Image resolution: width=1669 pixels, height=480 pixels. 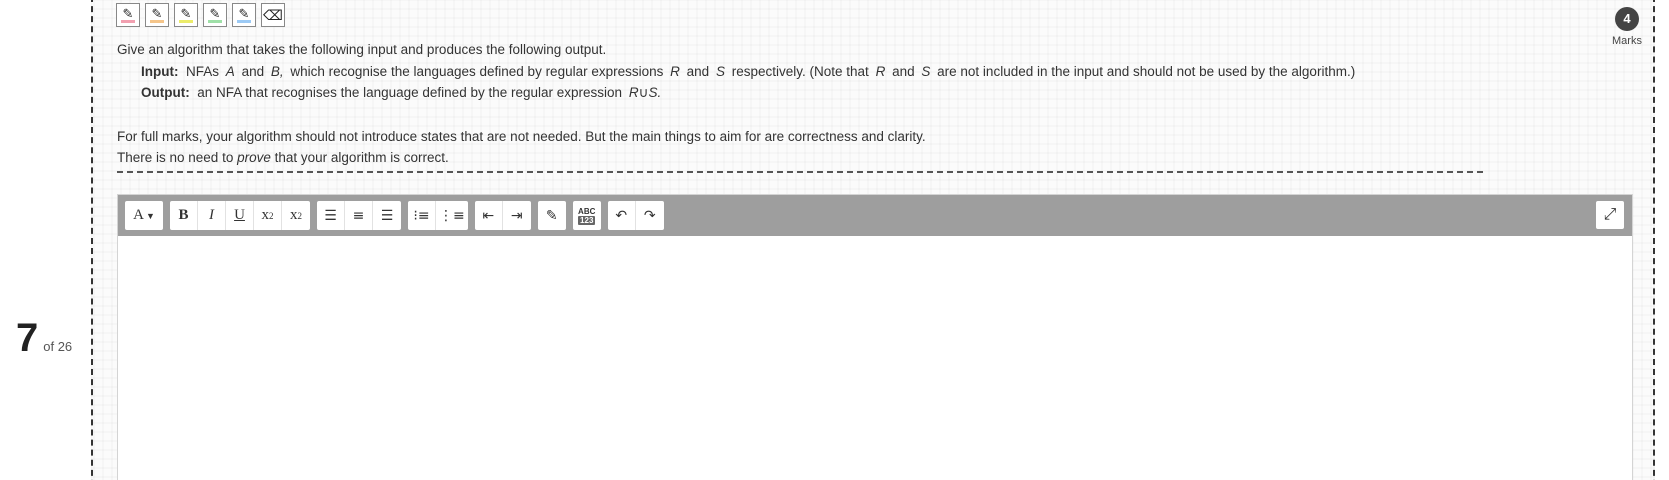 I want to click on superscript-digit: 2, so click(x=300, y=215).